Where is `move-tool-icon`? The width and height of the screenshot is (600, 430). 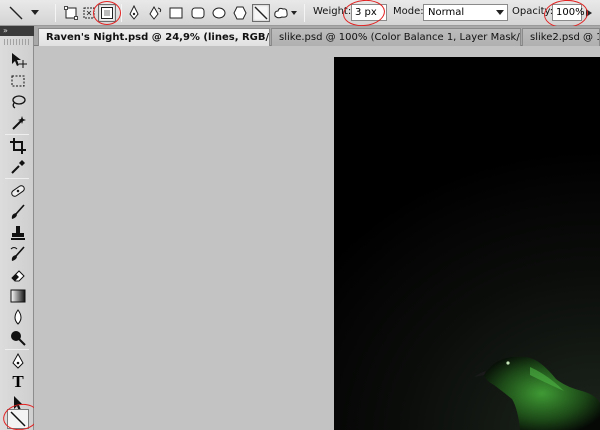 move-tool-icon is located at coordinates (19, 60).